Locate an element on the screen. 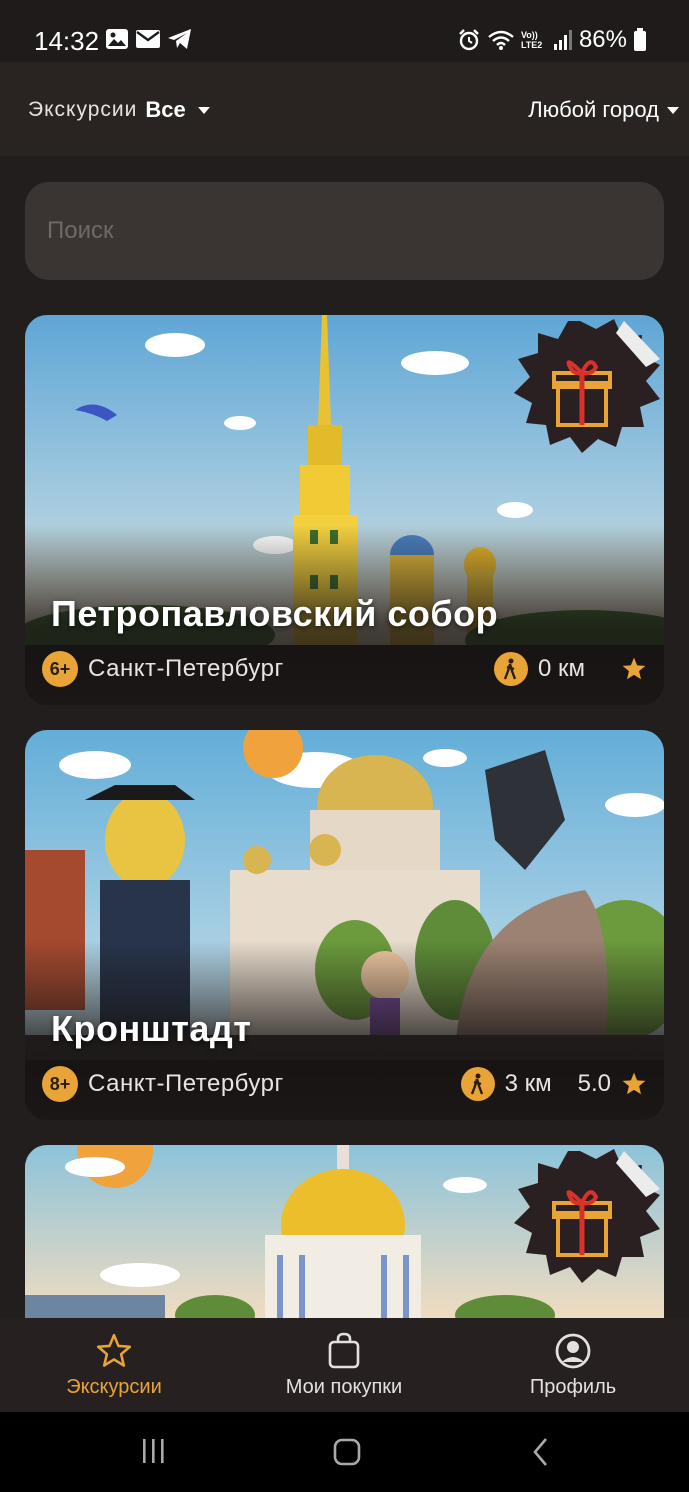 Image resolution: width=689 pixels, height=1492 pixels. tour-card is located at coordinates (344, 1231).